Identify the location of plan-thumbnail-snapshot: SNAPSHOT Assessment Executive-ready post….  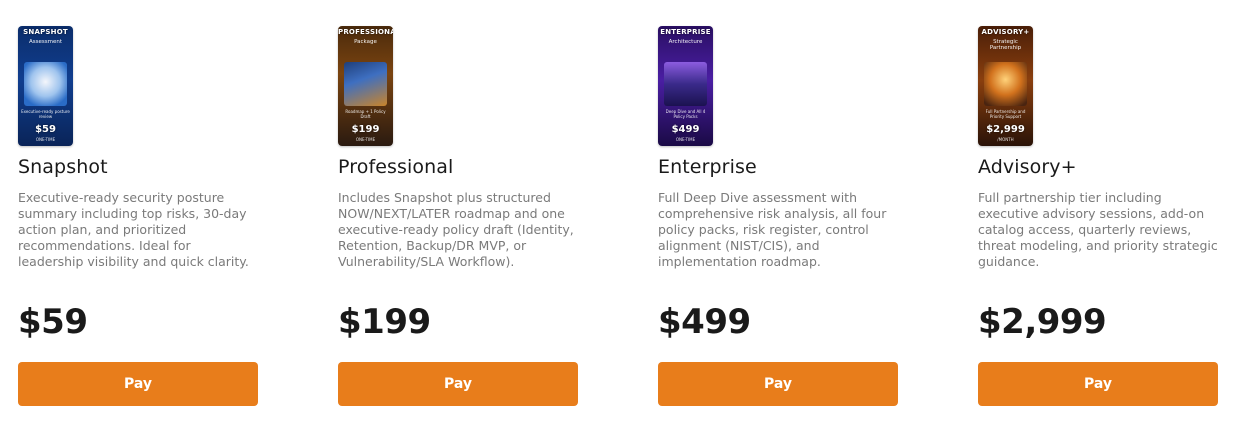
(45, 86).